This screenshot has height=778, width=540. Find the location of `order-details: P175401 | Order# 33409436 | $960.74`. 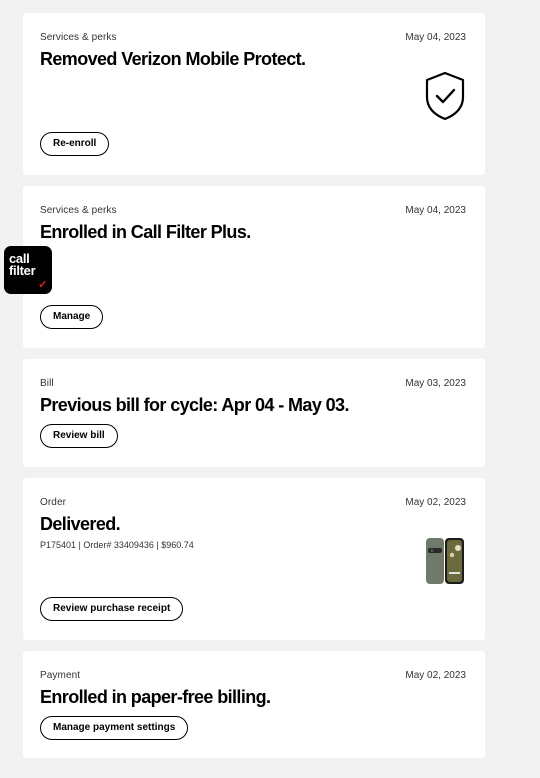

order-details: P175401 | Order# 33409436 | $960.74 is located at coordinates (117, 545).